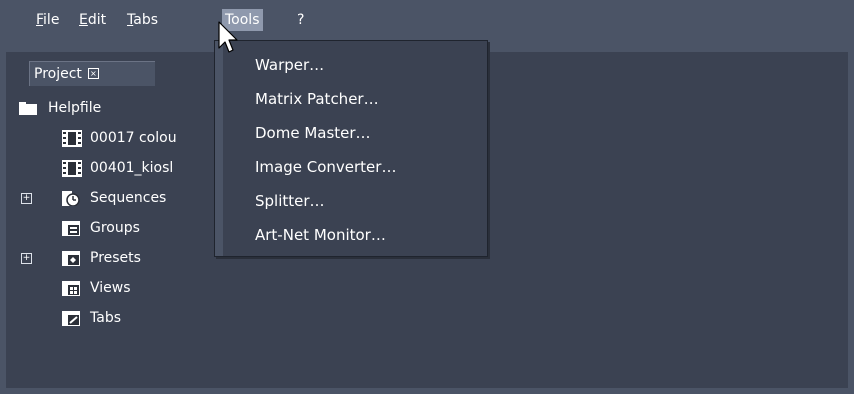 The image size is (854, 394). What do you see at coordinates (110, 288) in the screenshot?
I see `tree-item-label: Views` at bounding box center [110, 288].